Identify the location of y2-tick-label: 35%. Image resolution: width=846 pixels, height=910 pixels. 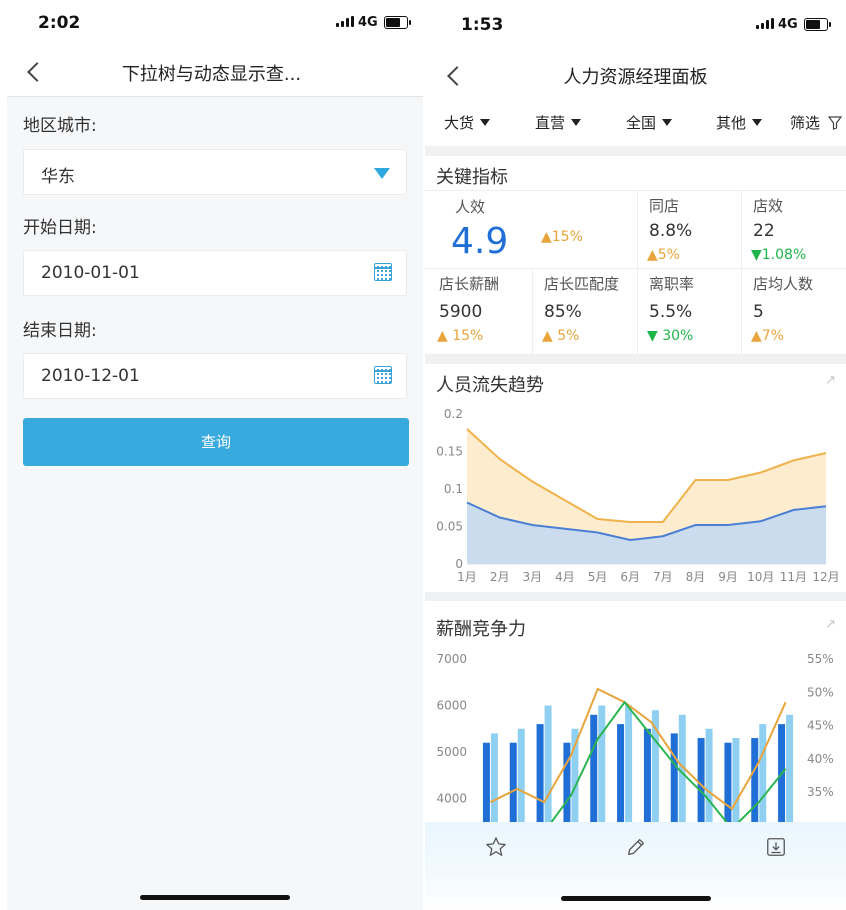
(820, 792).